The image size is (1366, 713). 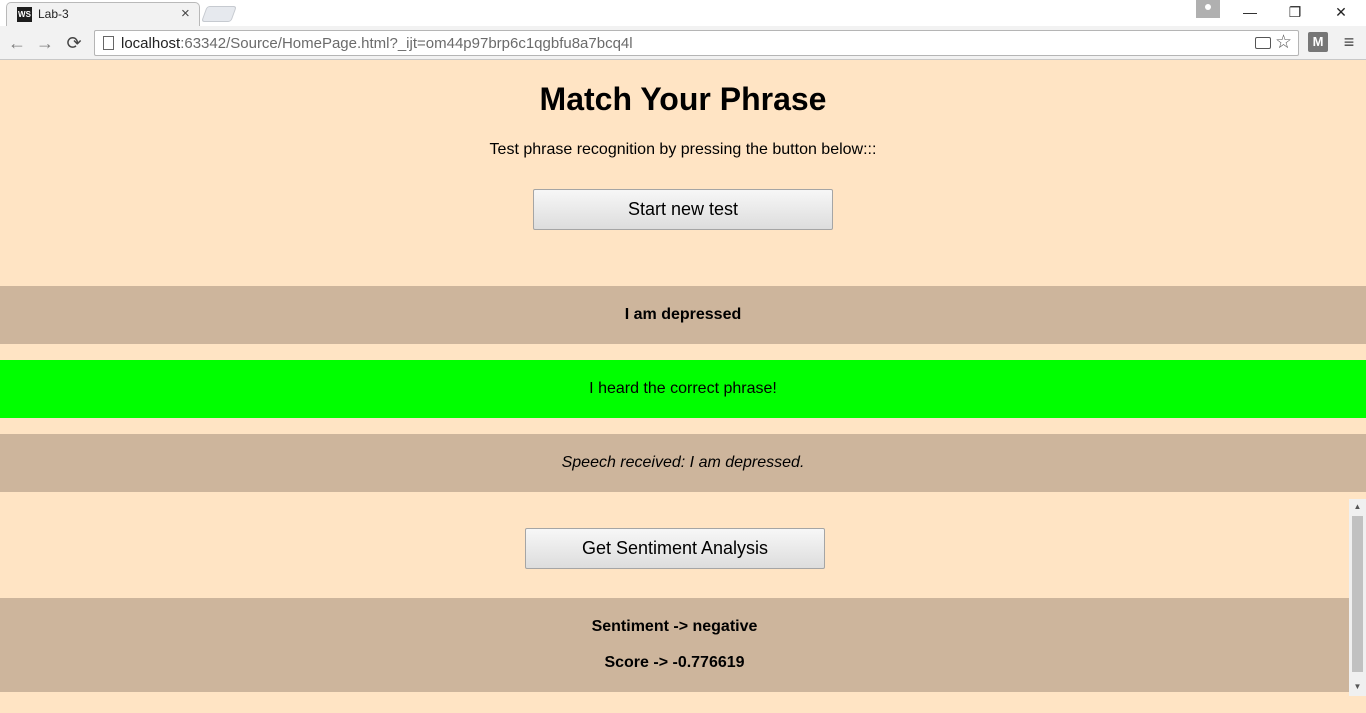 What do you see at coordinates (674, 662) in the screenshot?
I see `score-label: Score -> -0.776619` at bounding box center [674, 662].